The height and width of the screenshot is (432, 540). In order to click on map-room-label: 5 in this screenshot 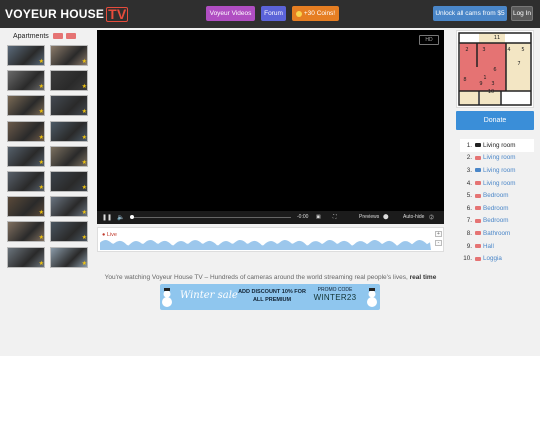, I will do `click(522, 50)`.